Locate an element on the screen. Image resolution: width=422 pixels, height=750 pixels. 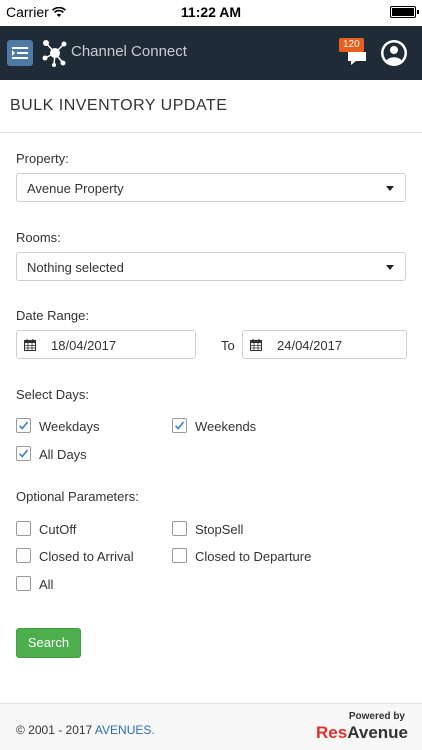
clock: 11:22 AM is located at coordinates (211, 12).